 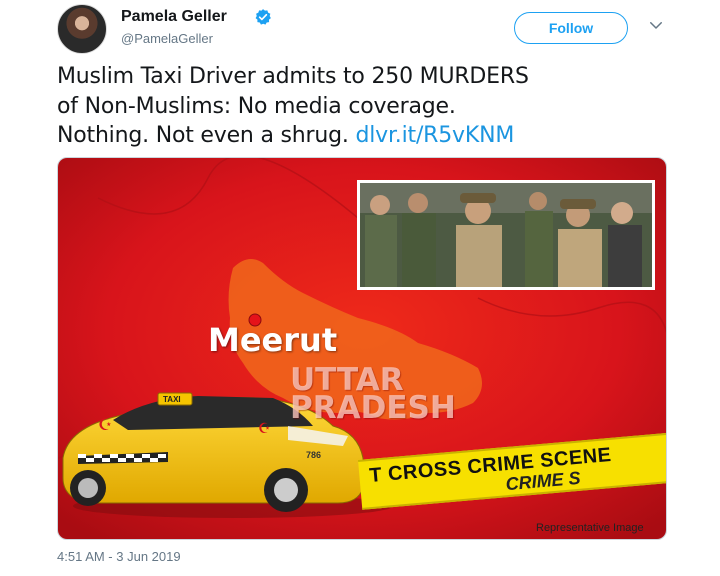 I want to click on tweet-text-fragment: Nothing. Not even a shrug., so click(x=203, y=135).